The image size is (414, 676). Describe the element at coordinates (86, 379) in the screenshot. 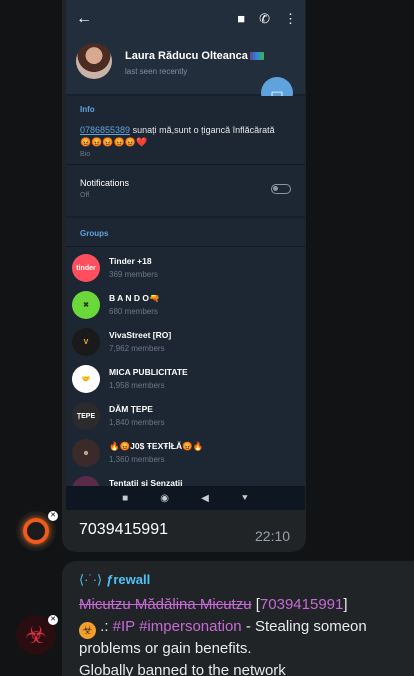

I see `group-avatar: 🤝` at that location.